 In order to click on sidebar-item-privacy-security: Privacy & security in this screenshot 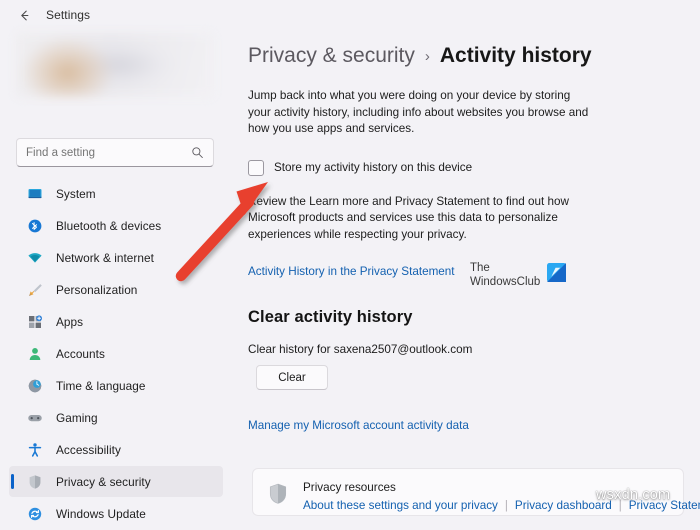, I will do `click(116, 481)`.